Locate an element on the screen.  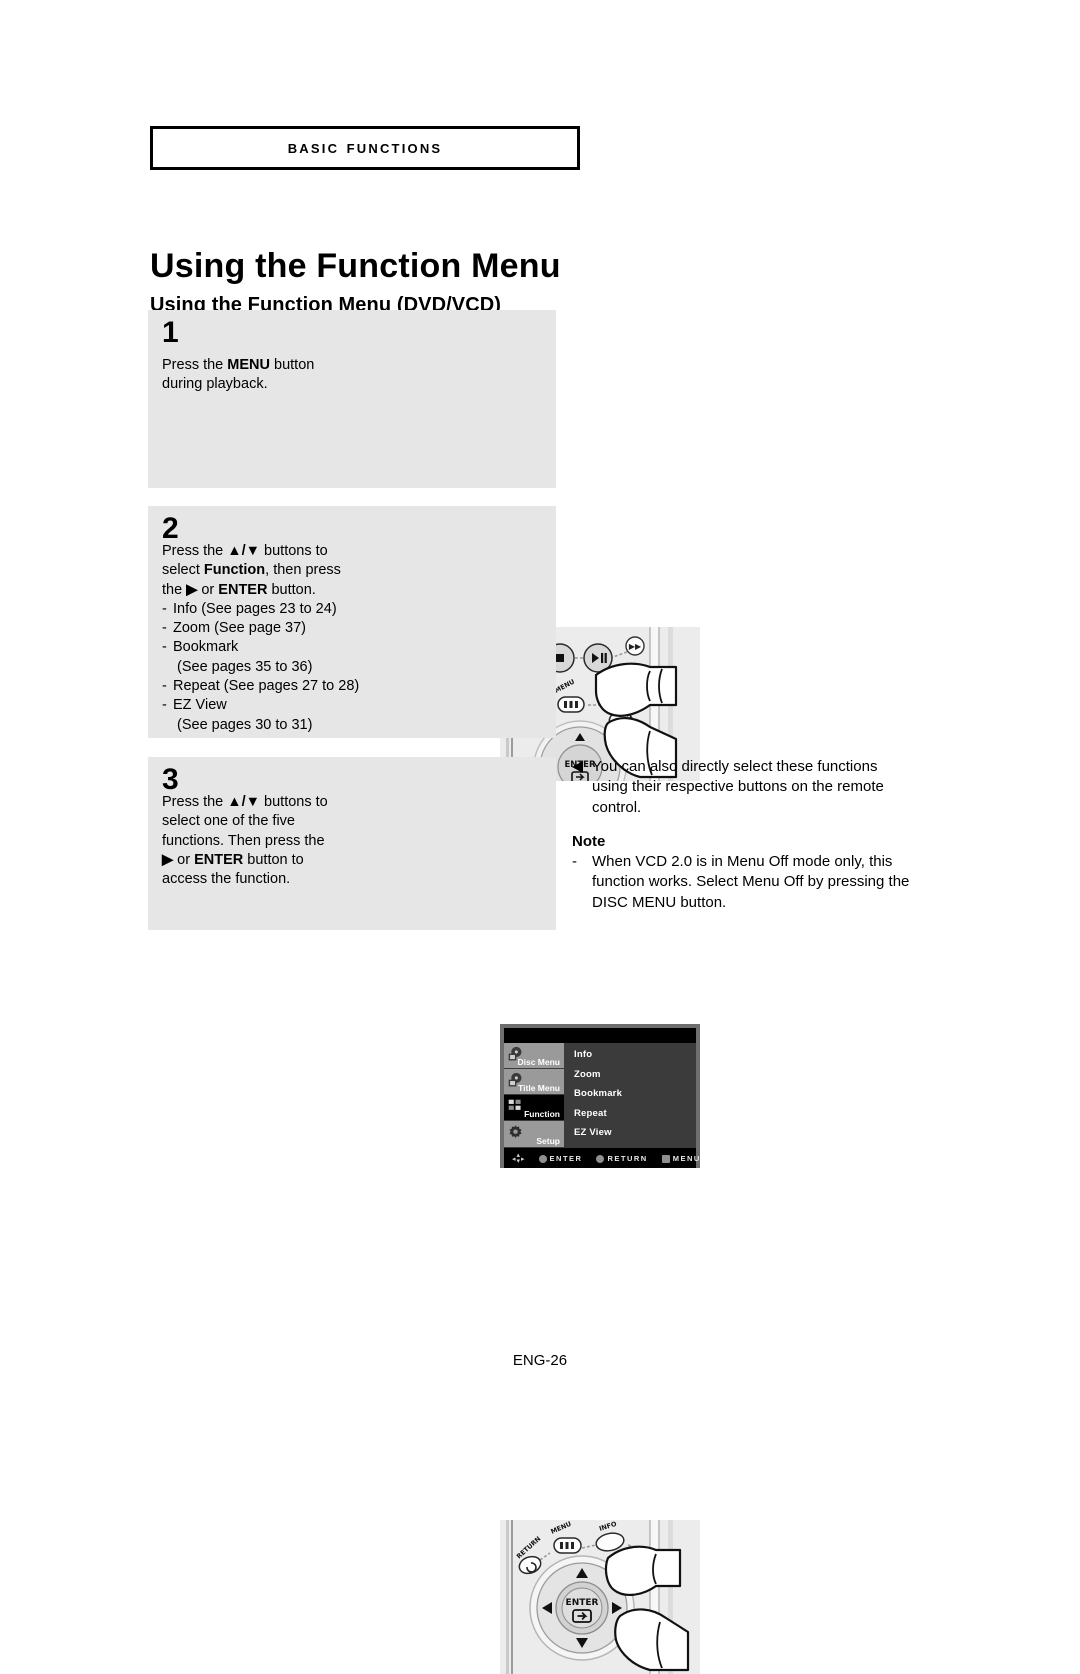
osd-menu-items: Info Zoom Bookmark Repeat EZ View is located at coordinates (630, 1095).